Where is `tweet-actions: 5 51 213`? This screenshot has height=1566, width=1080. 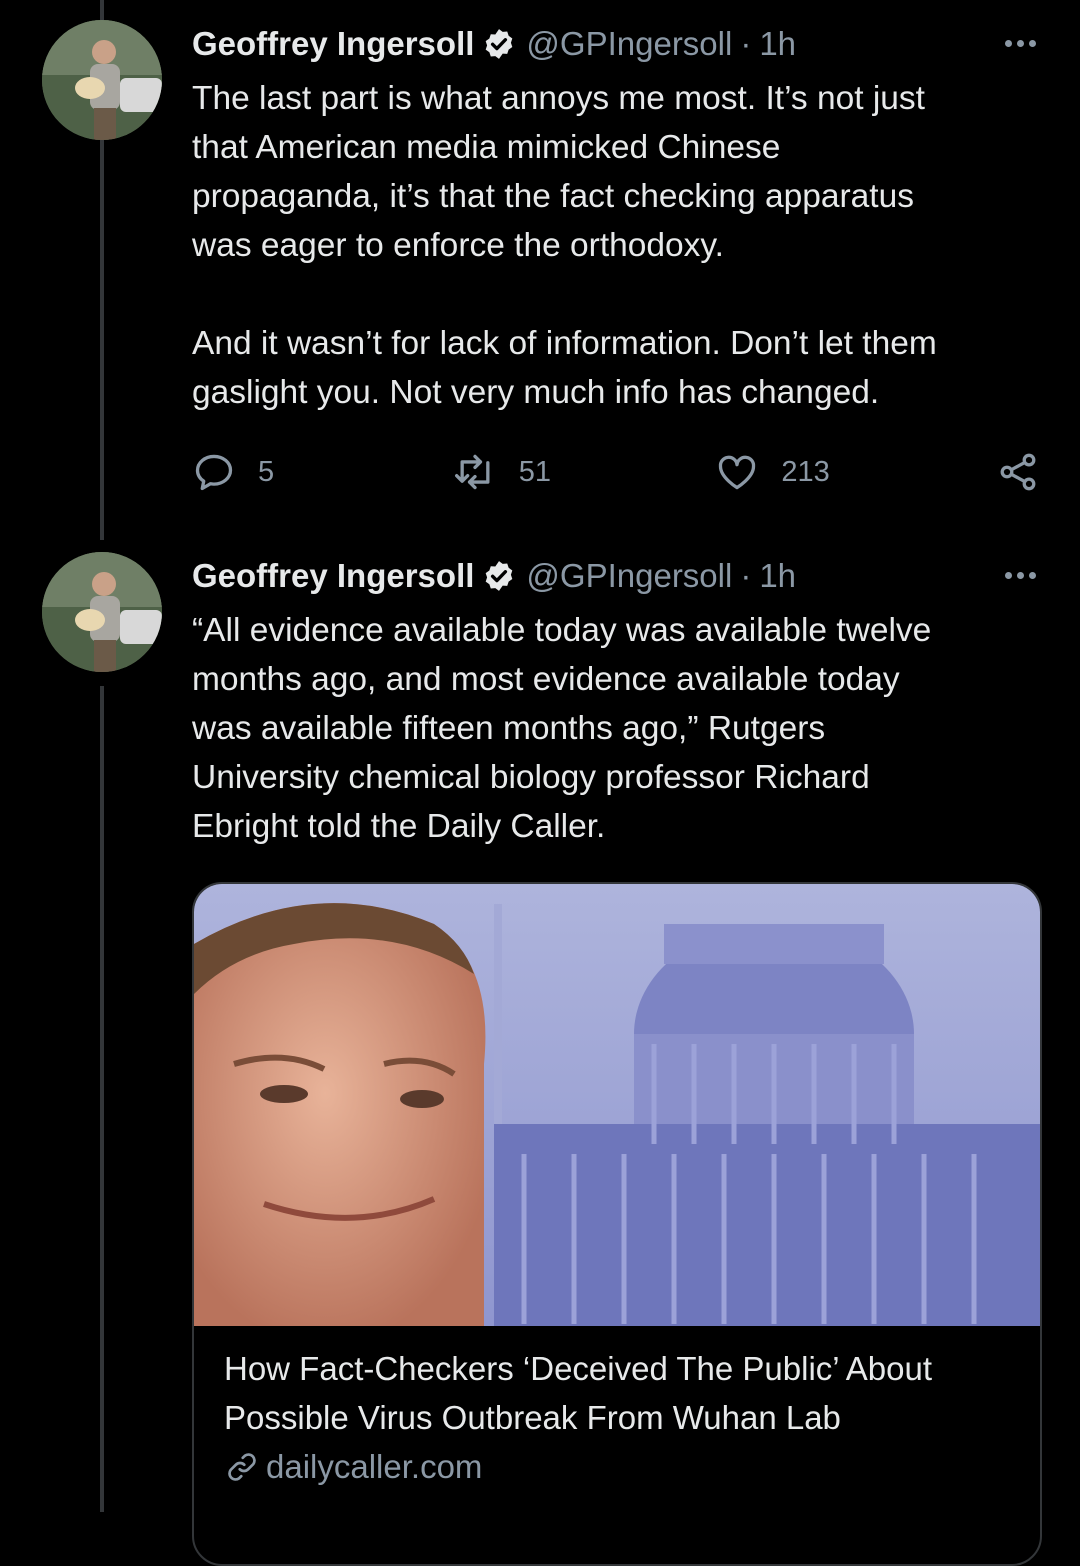 tweet-actions: 5 51 213 is located at coordinates (616, 472).